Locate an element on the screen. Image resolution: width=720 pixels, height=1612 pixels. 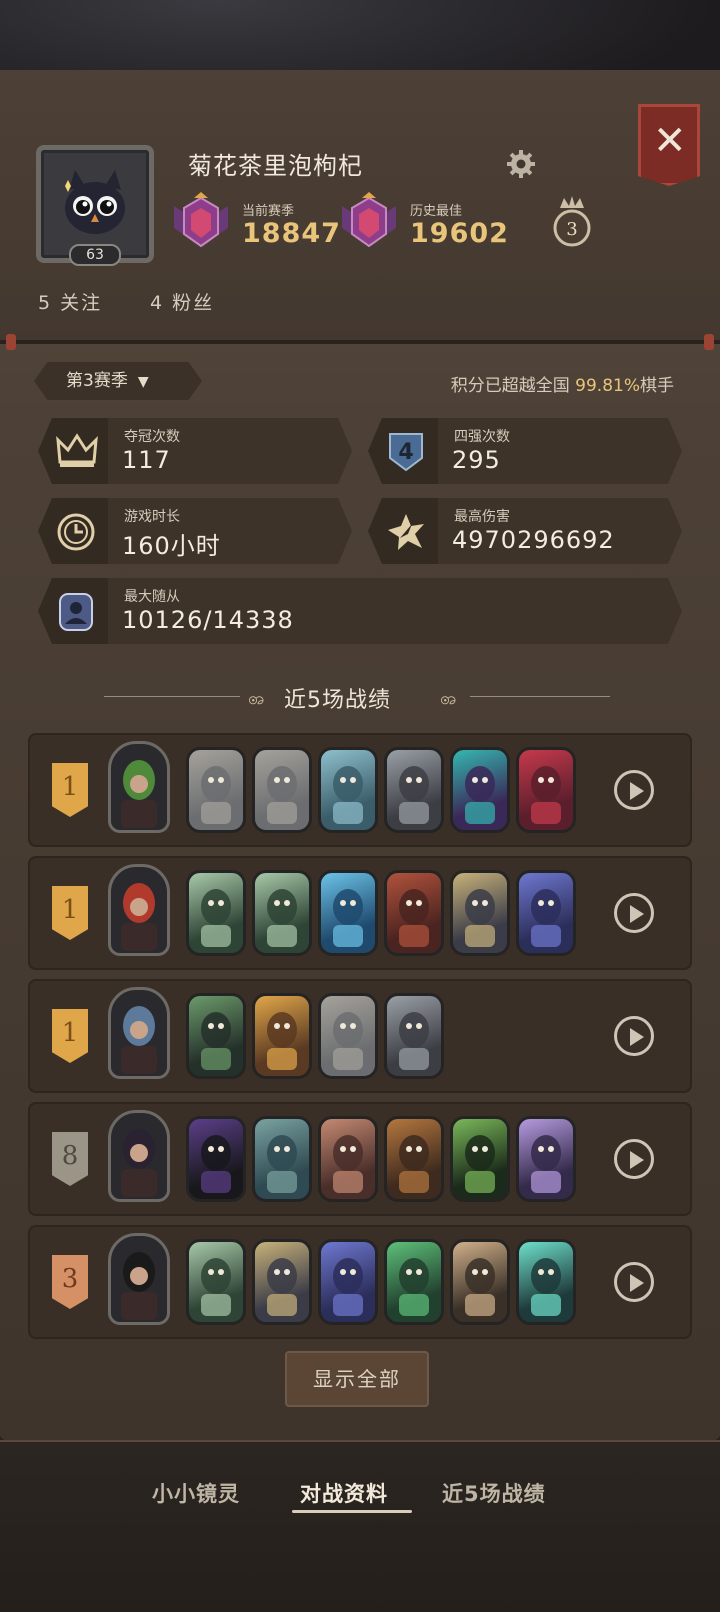
username: 菊花茶里泡枸杞 is located at coordinates (275, 166).